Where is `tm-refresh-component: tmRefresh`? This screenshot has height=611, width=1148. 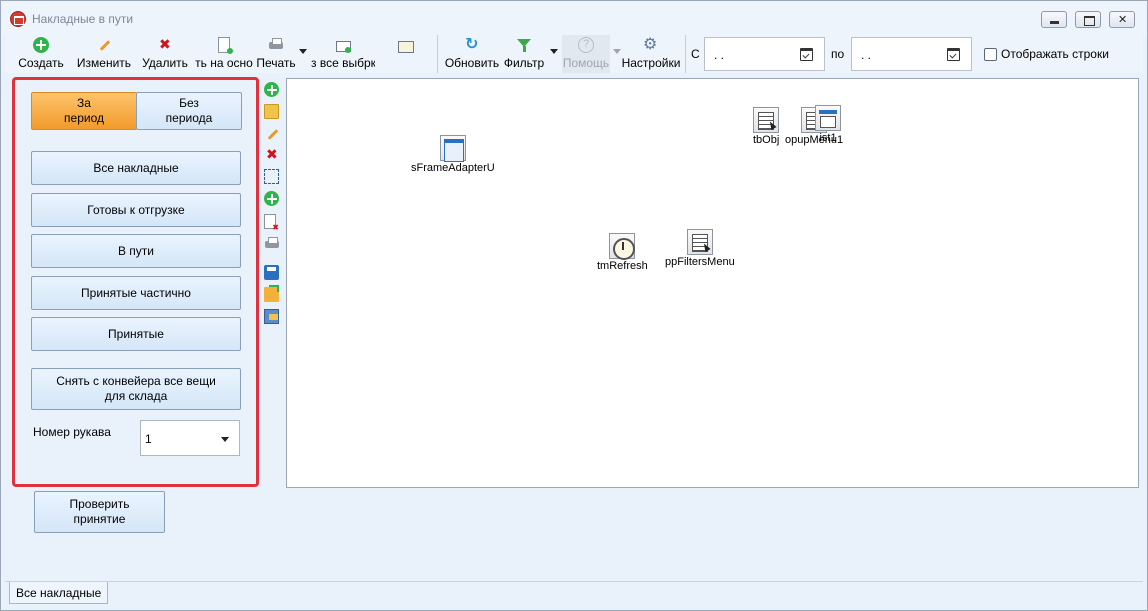
tm-refresh-component: tmRefresh is located at coordinates (622, 252).